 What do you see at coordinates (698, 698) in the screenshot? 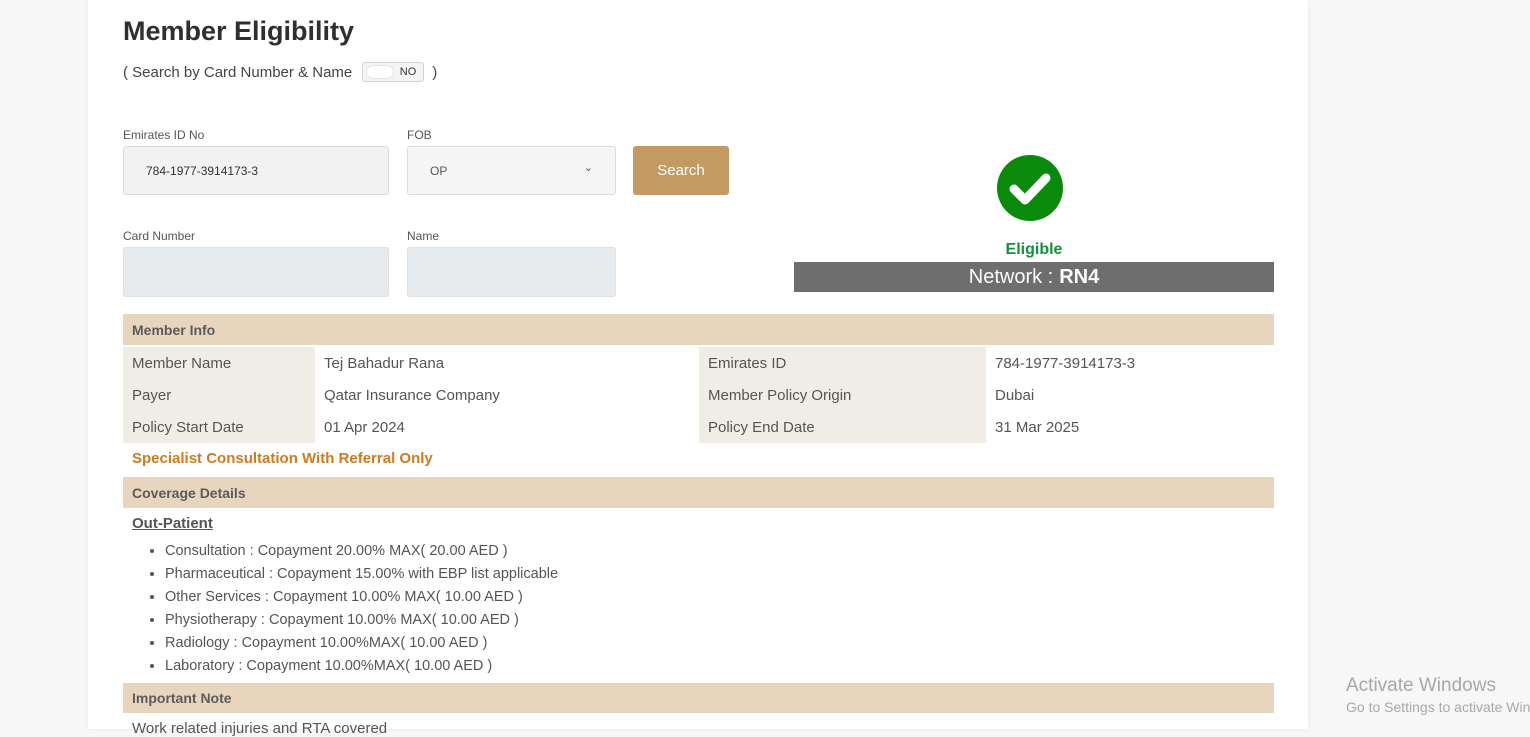
I see `important-note-header: Important Note` at bounding box center [698, 698].